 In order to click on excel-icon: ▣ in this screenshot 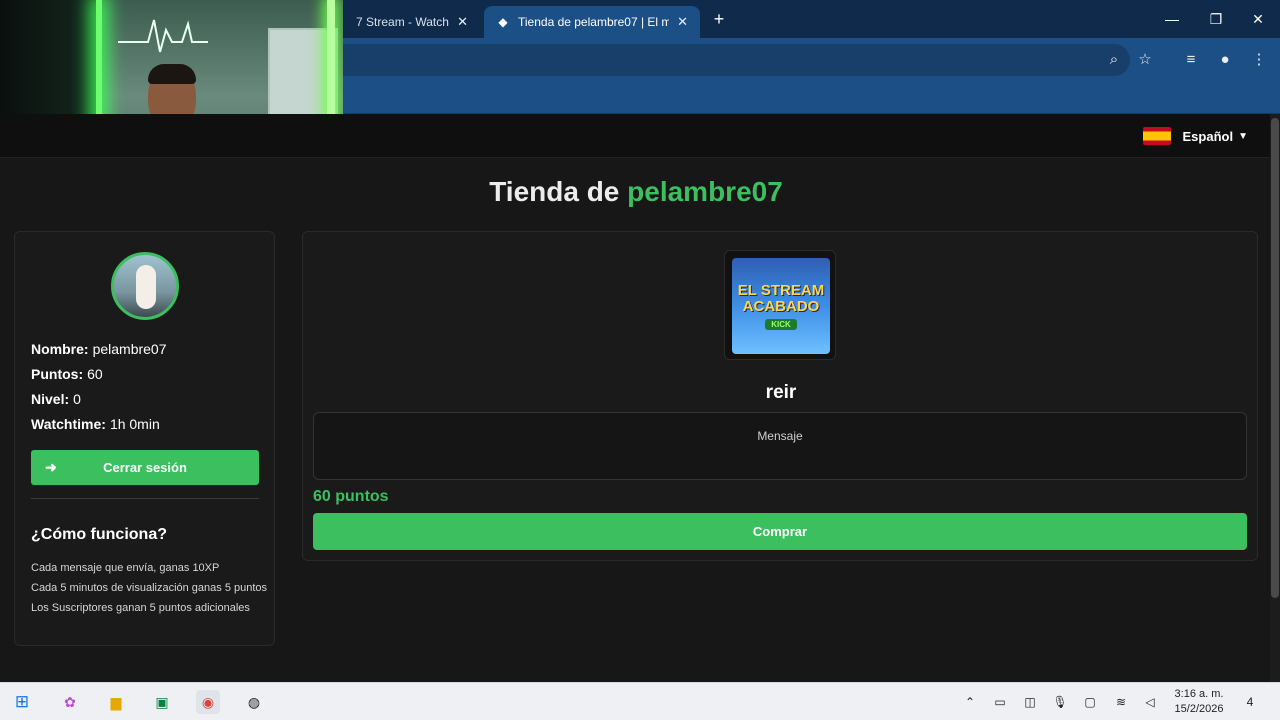, I will do `click(162, 702)`.